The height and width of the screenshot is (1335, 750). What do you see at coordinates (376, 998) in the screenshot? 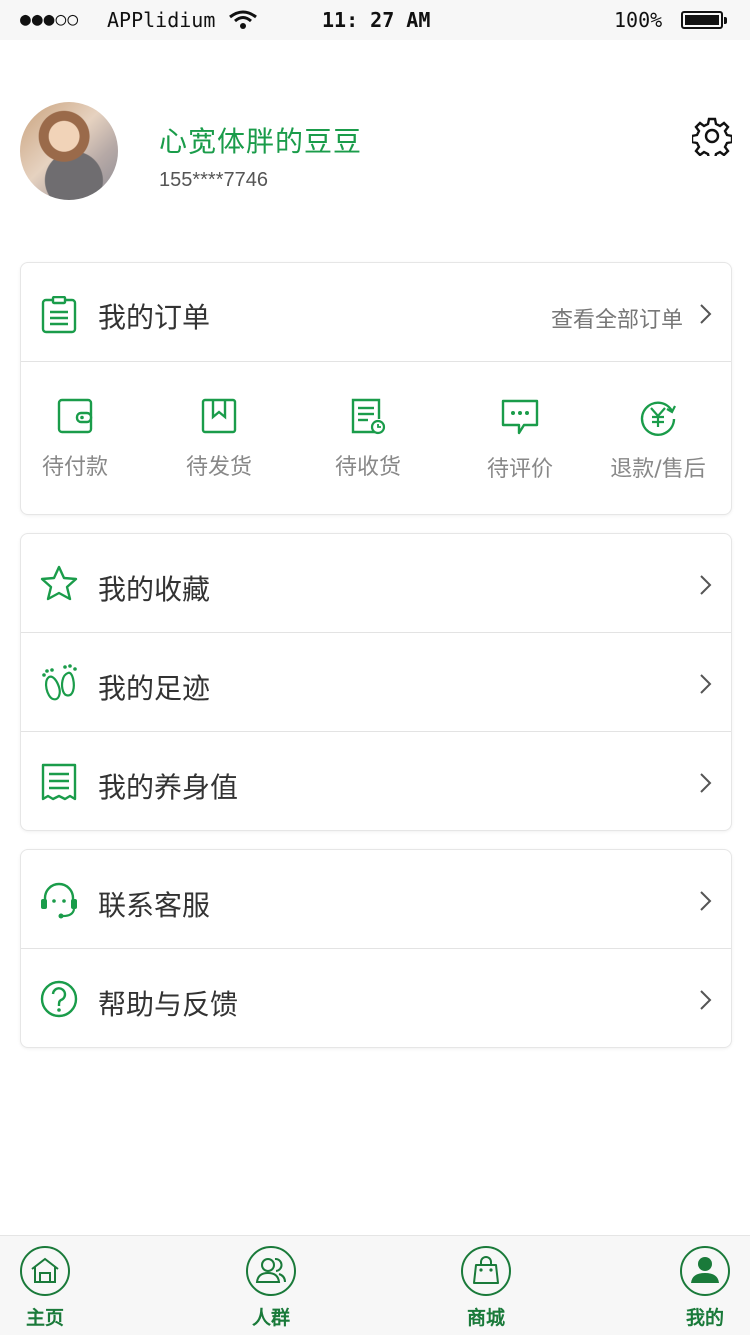
I see `menu-item-help-feedback: 帮助与反馈` at bounding box center [376, 998].